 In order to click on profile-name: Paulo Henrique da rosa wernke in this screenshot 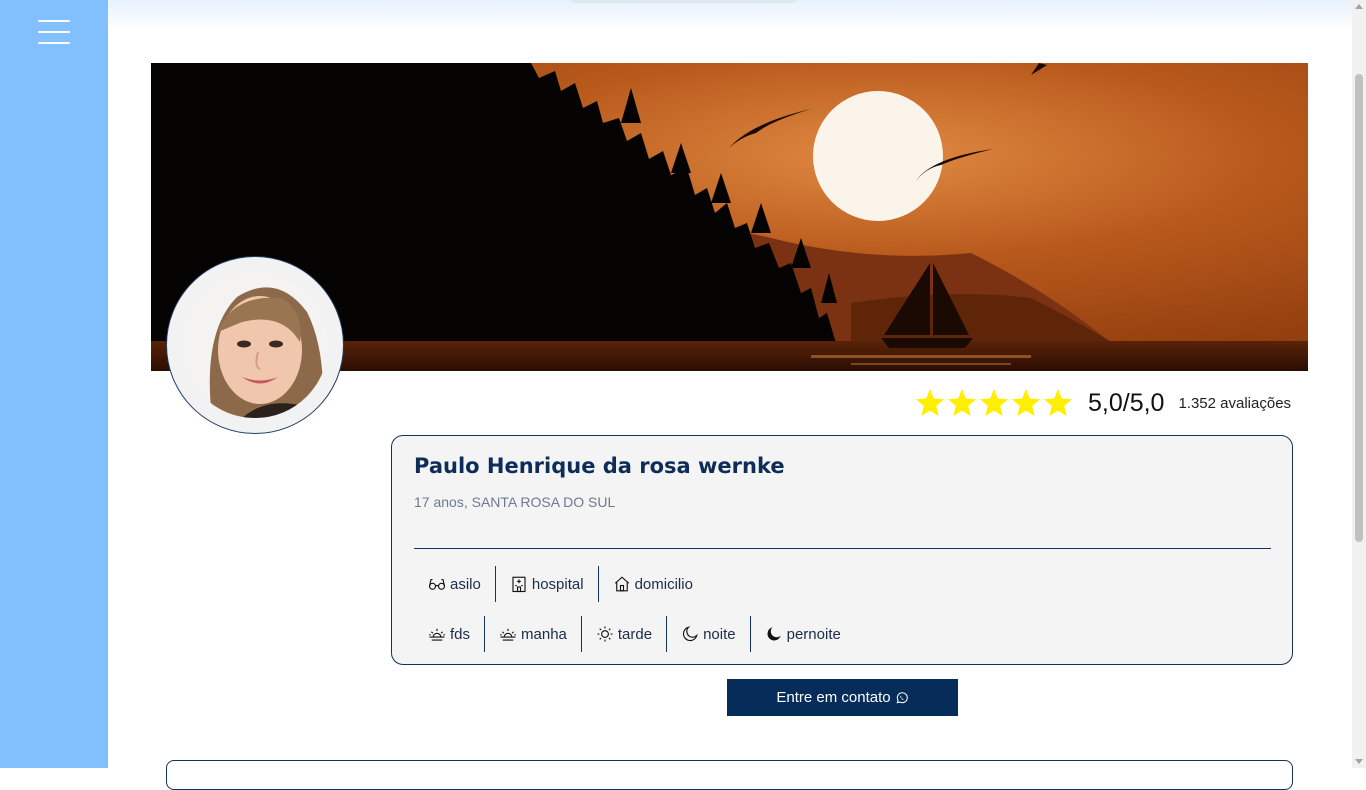, I will do `click(599, 466)`.